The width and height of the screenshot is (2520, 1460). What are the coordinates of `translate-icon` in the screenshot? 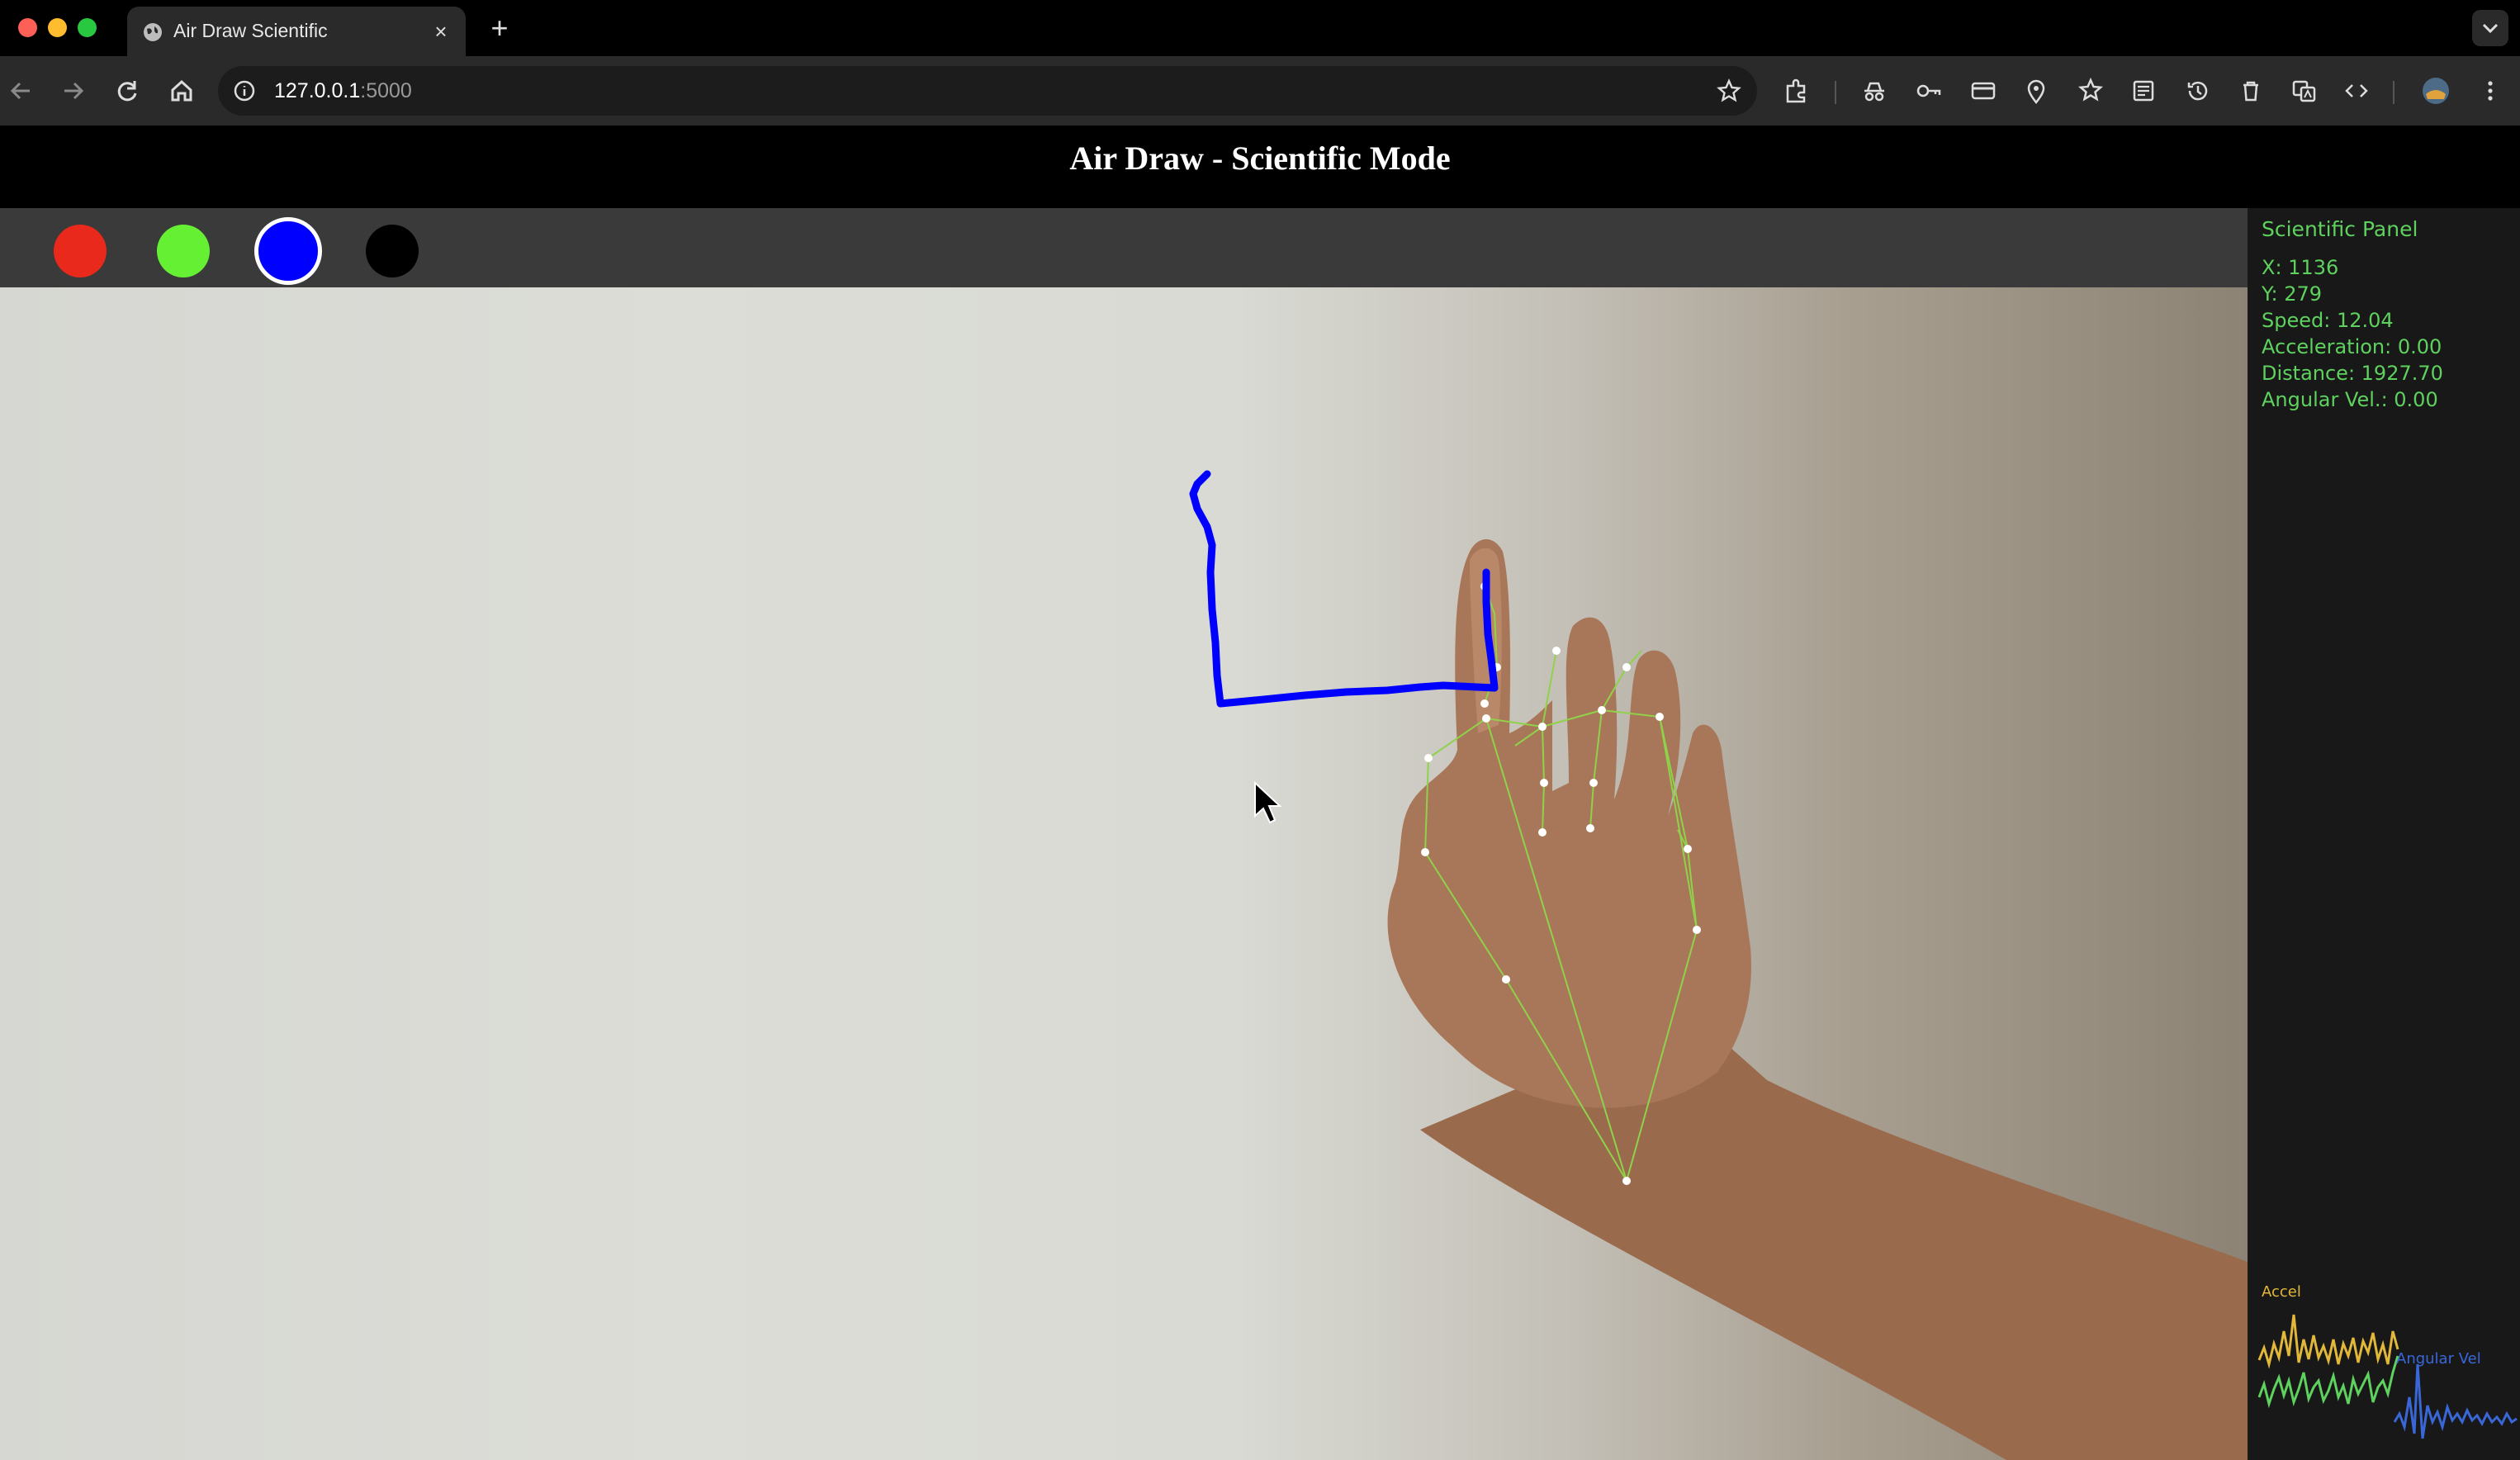 It's located at (2303, 90).